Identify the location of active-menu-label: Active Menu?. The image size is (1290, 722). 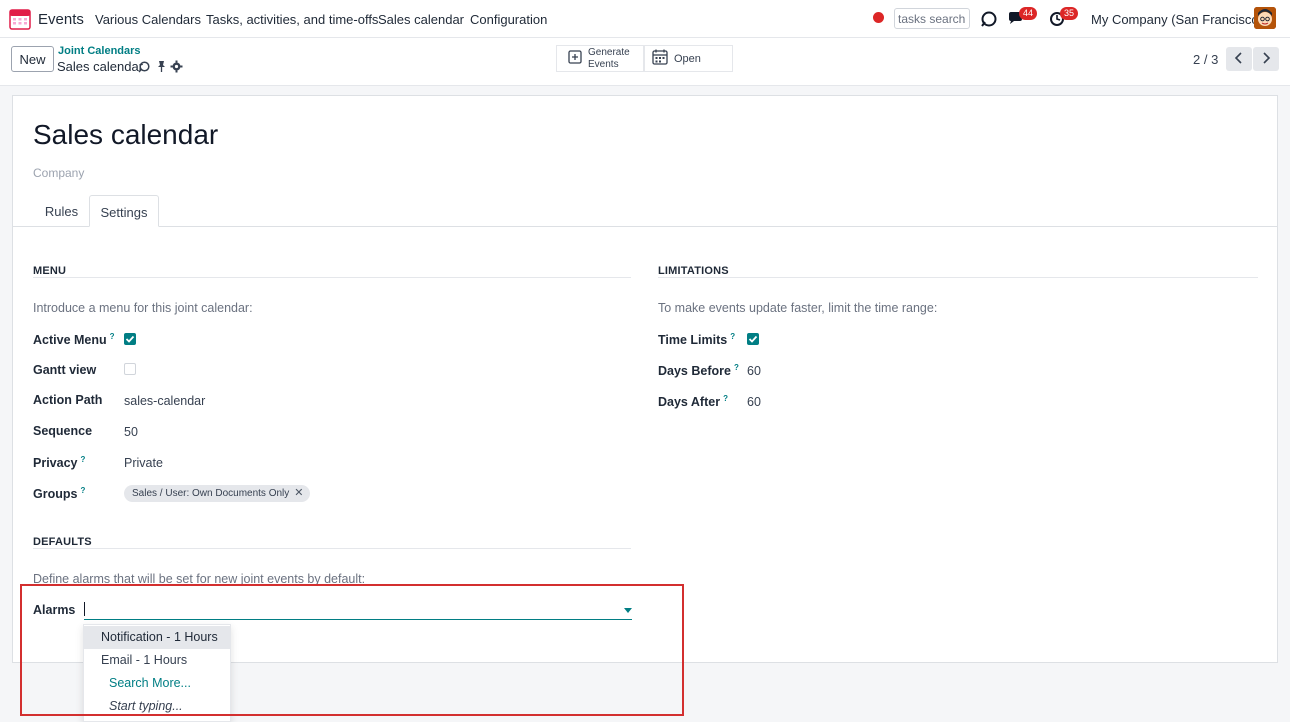
(74, 340).